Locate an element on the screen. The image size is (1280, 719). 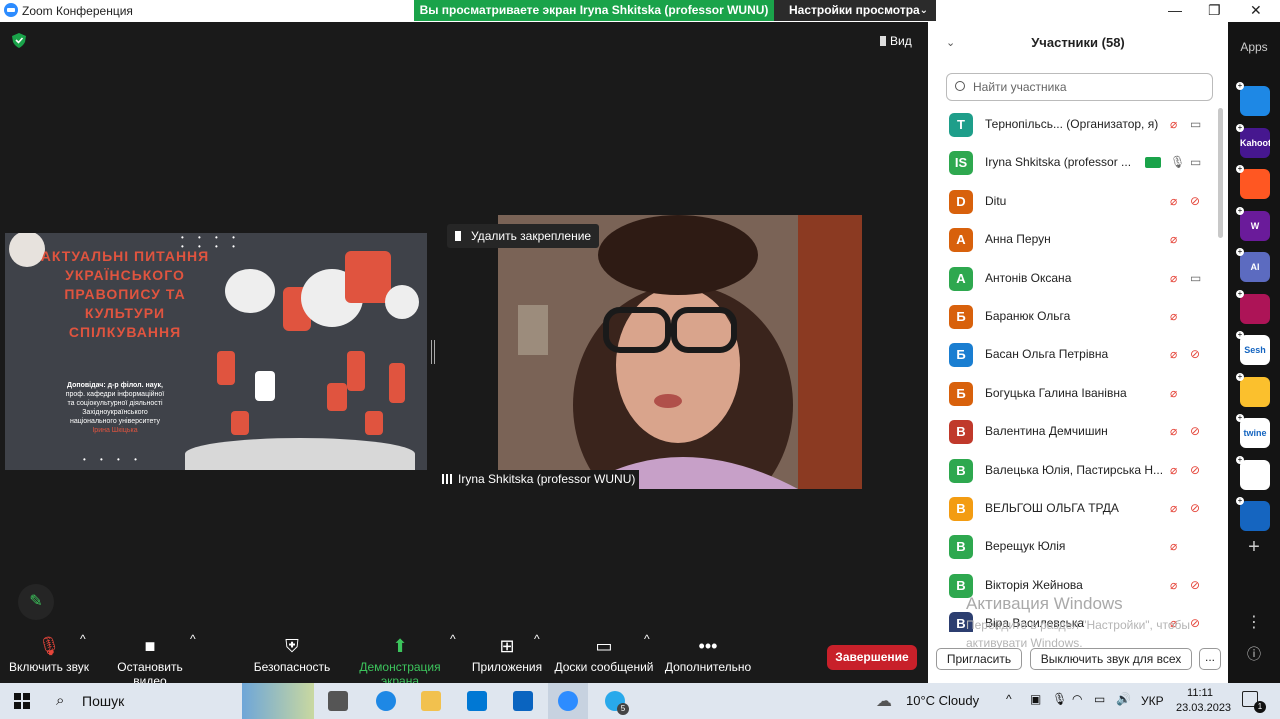
wifi-icon: ◠ is located at coordinates (1077, 699).